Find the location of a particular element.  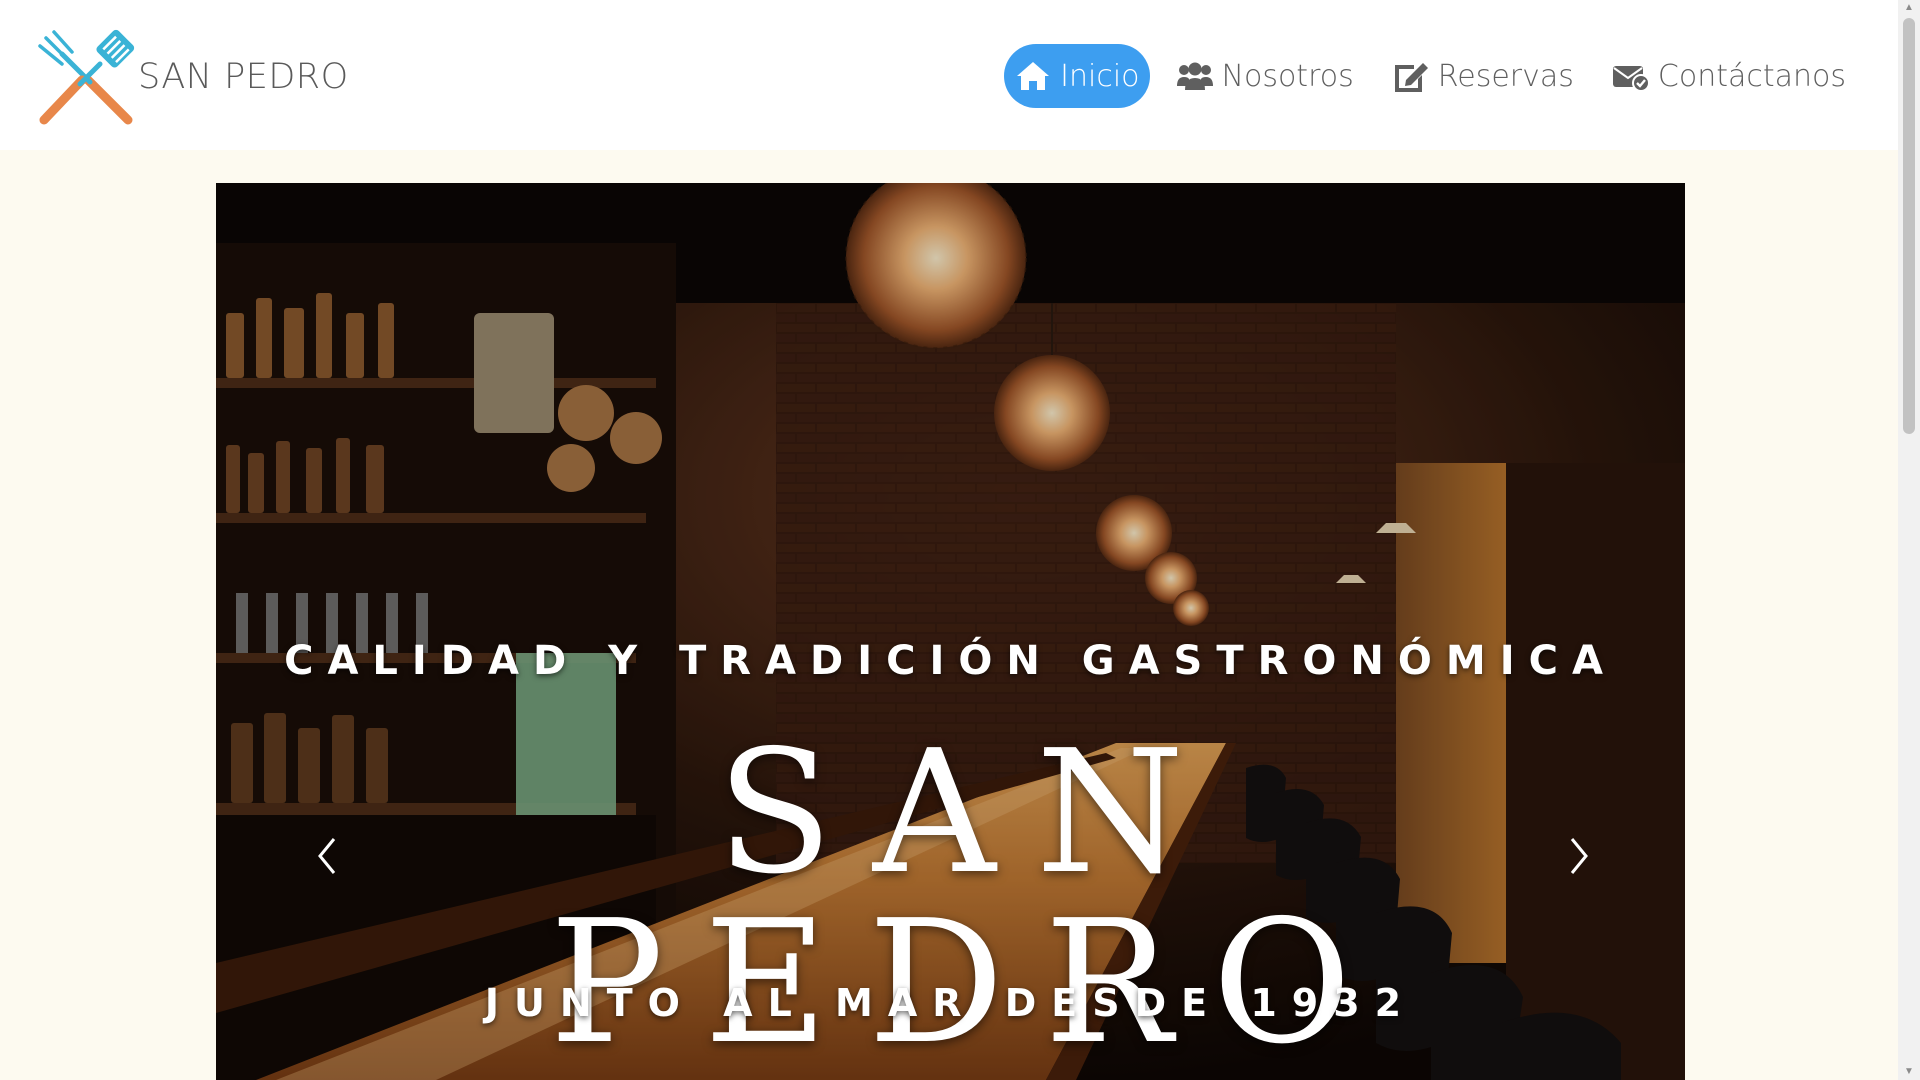

envelope-check-icon is located at coordinates (1631, 79).